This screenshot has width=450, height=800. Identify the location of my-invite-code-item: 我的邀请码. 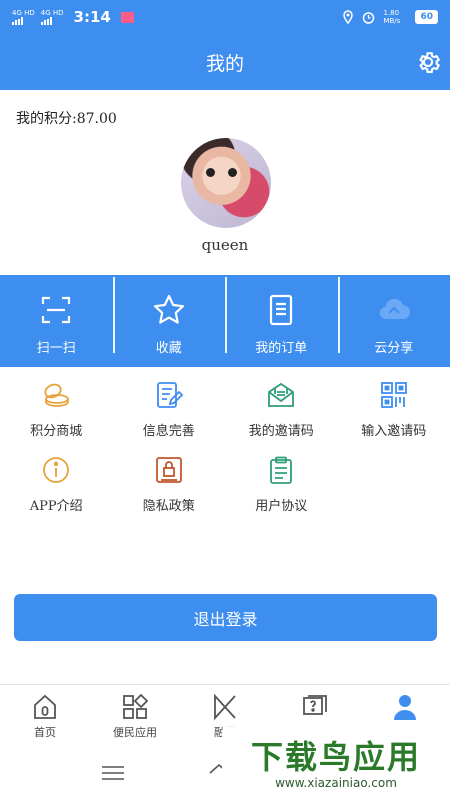
(281, 409).